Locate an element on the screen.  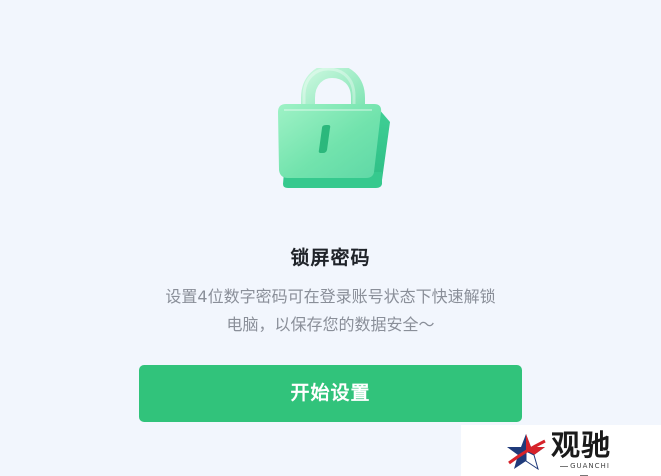
watermark: 观驰 GUANCHI is located at coordinates (561, 450).